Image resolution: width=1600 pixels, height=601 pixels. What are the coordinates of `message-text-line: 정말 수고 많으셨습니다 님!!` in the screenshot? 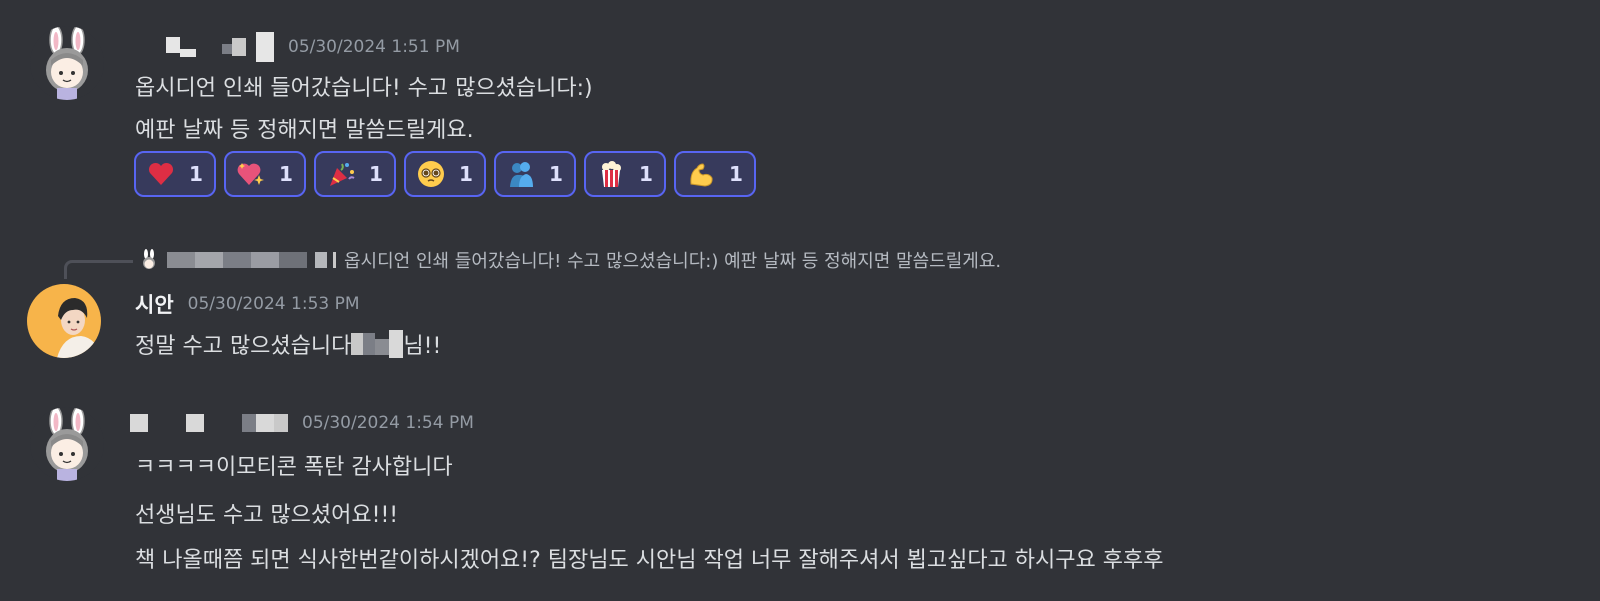 It's located at (288, 344).